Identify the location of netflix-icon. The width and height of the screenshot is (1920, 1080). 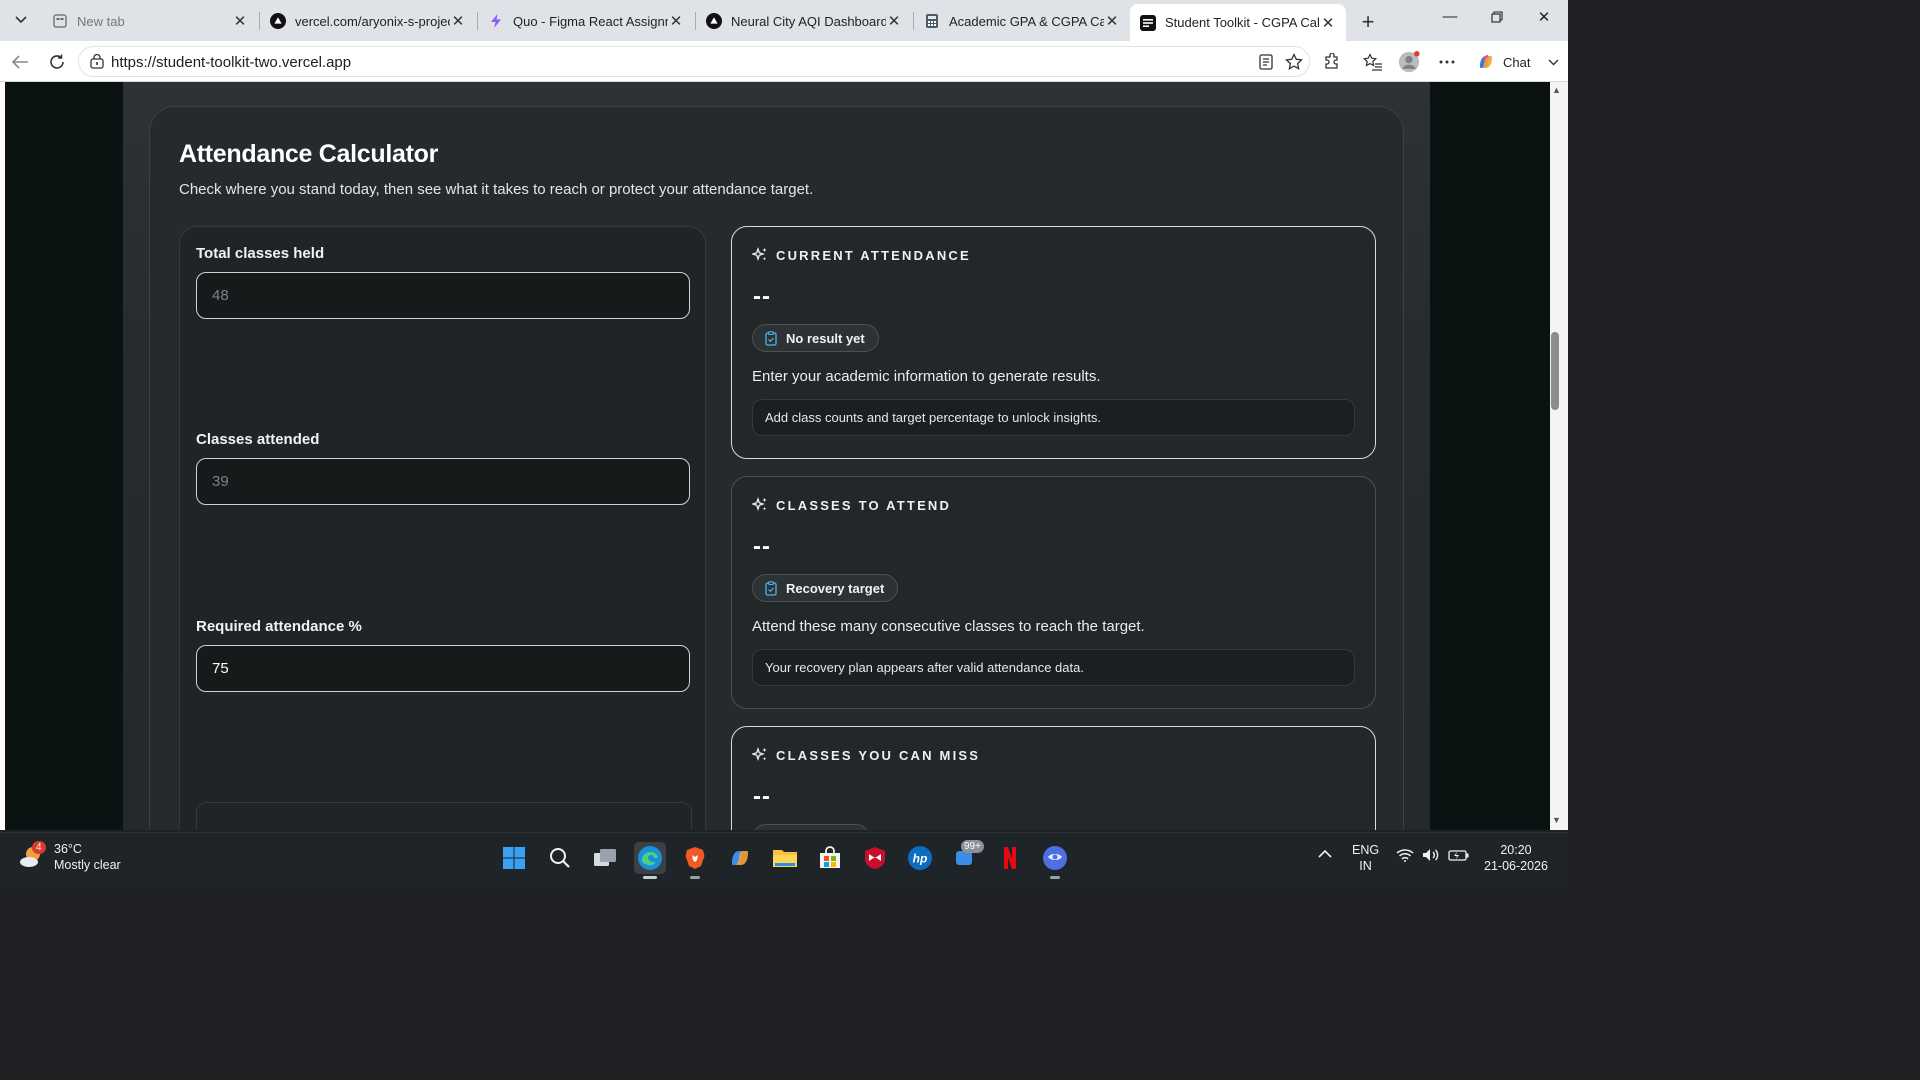
(1010, 858).